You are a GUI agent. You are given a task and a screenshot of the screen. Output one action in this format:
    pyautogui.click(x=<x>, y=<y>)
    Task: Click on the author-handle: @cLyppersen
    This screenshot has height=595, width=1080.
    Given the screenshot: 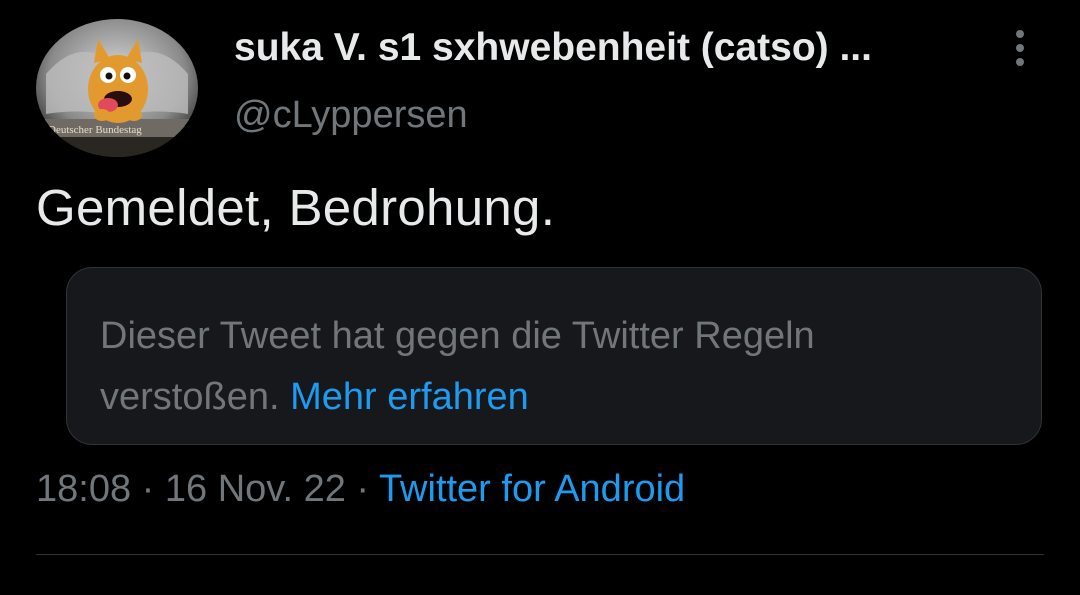 What is the action you would take?
    pyautogui.click(x=351, y=115)
    